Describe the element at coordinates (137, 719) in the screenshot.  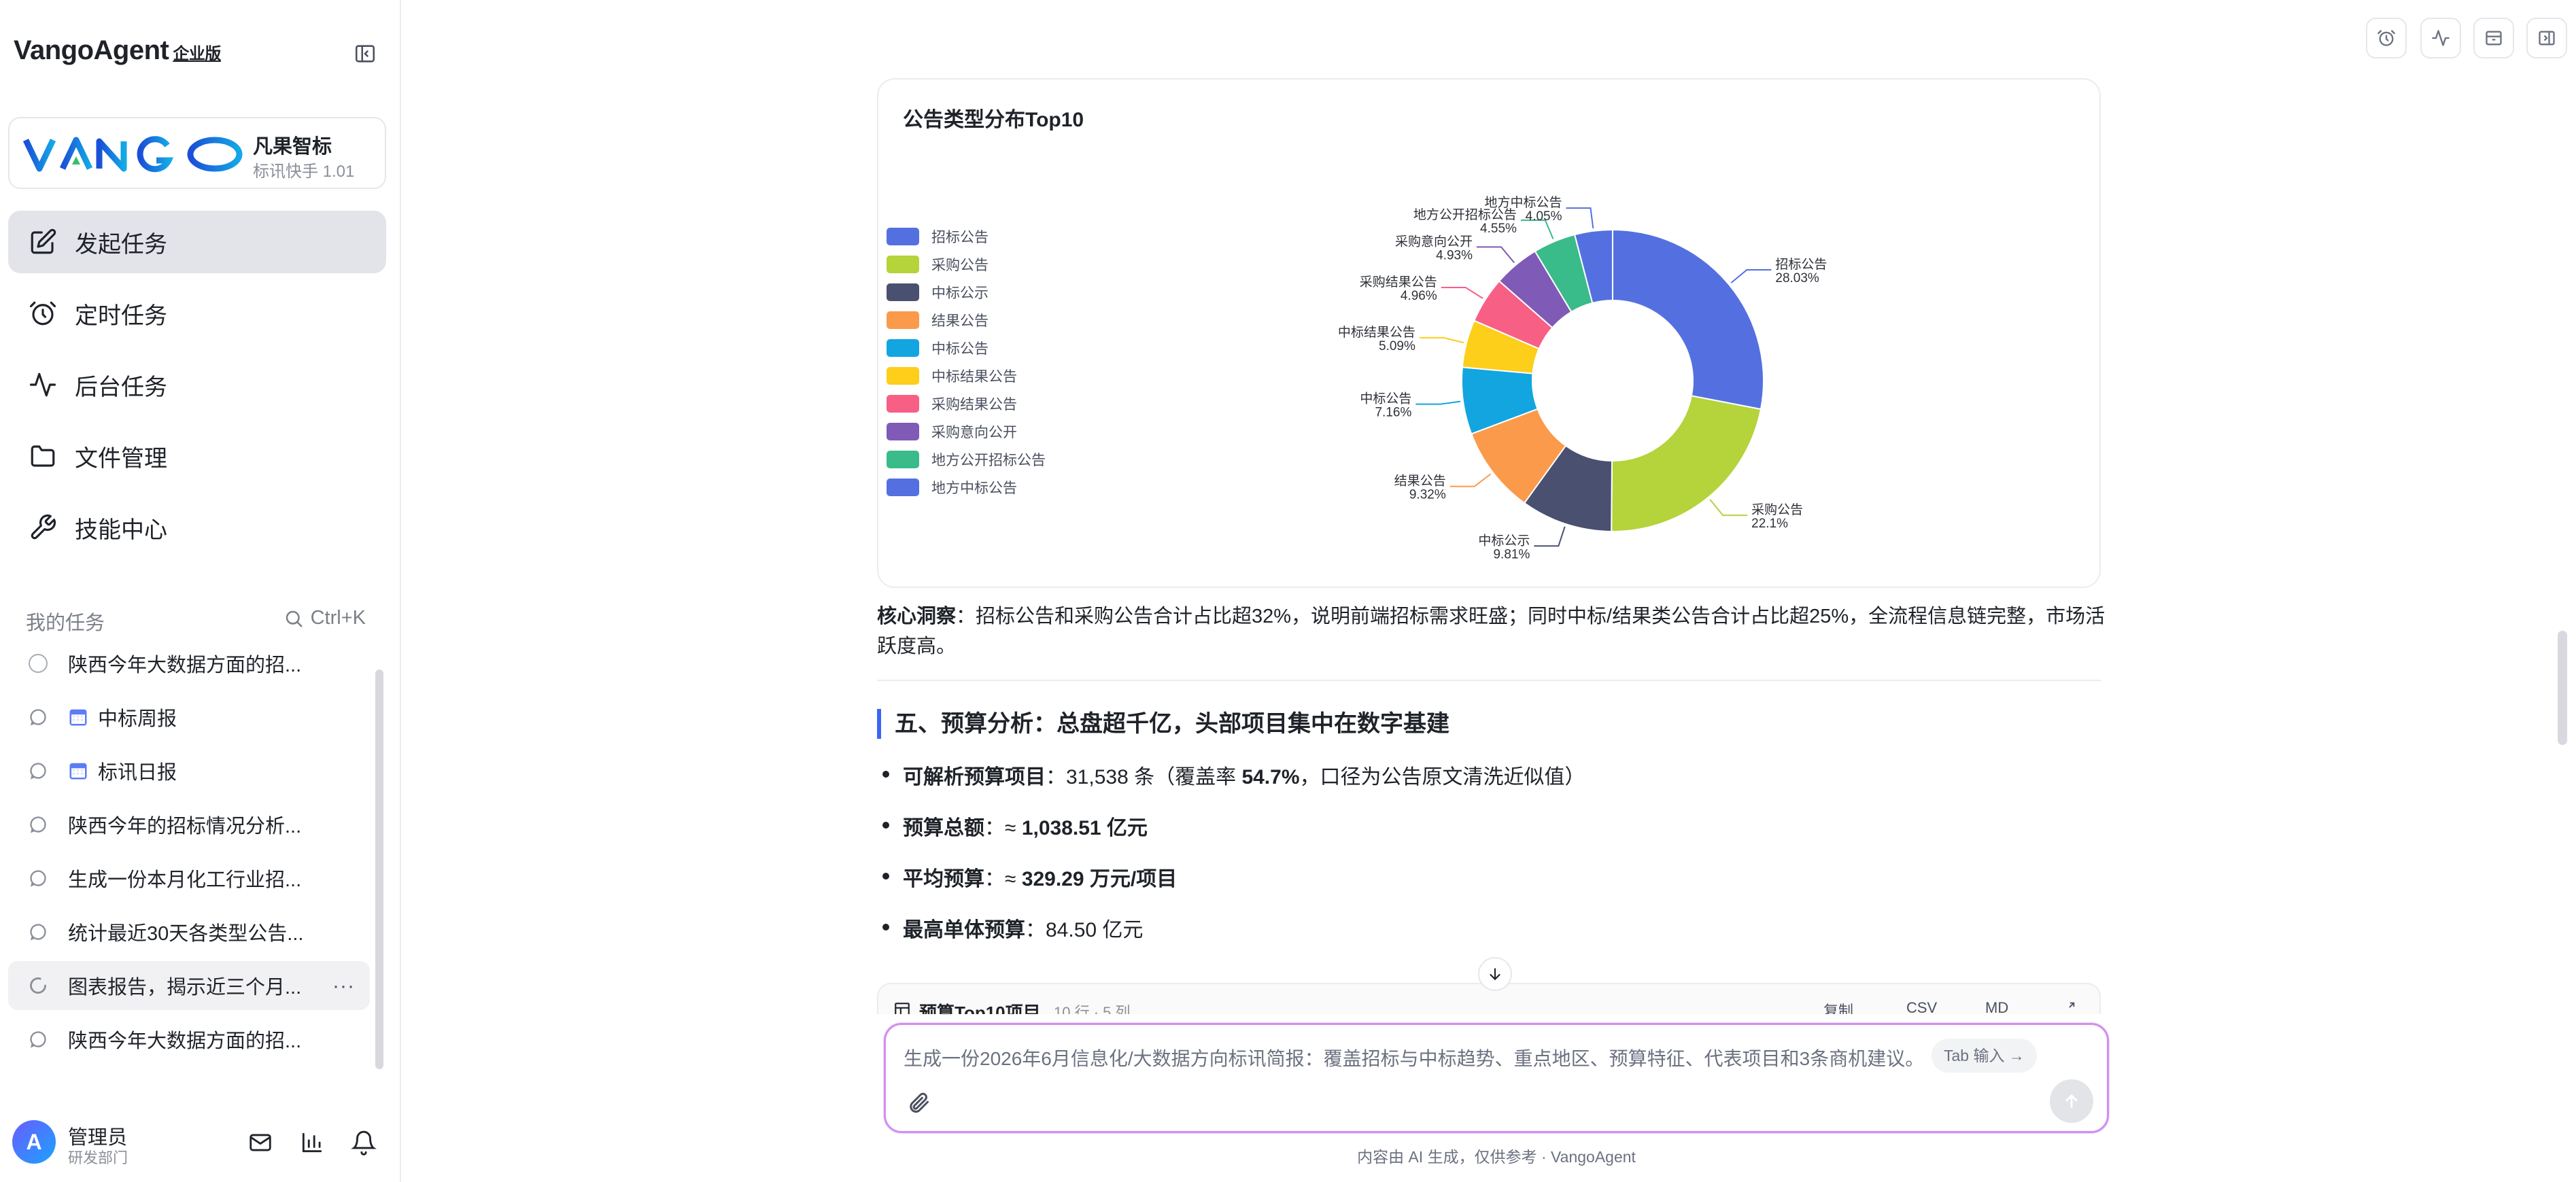
I see `task-label: 中标周报` at that location.